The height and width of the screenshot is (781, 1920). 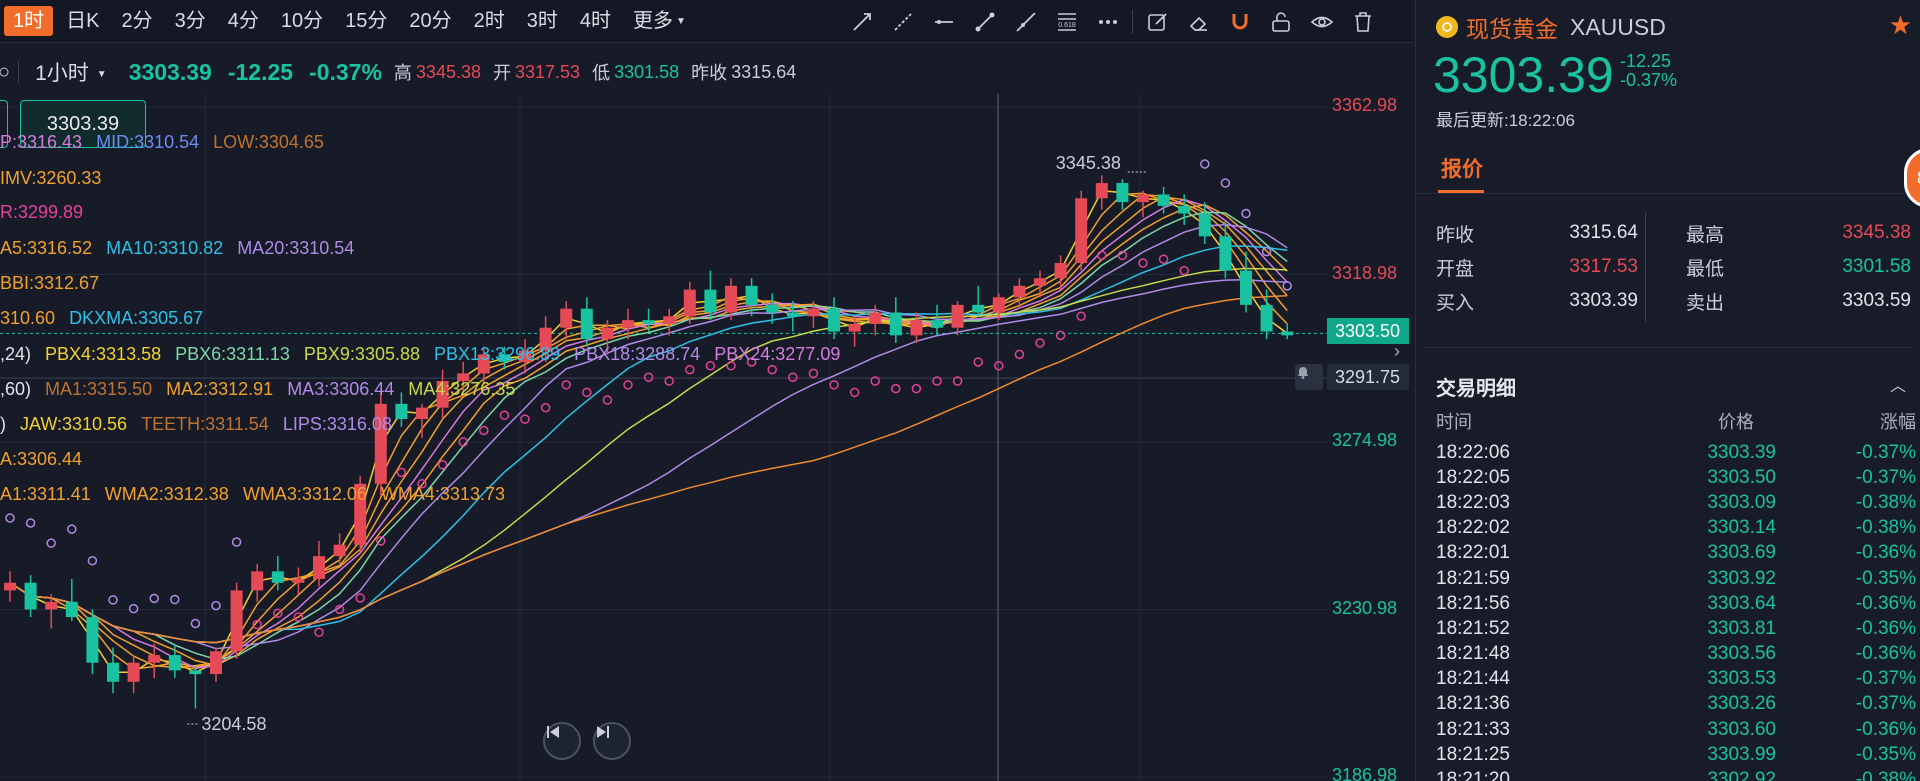 I want to click on eye-tool, so click(x=1321, y=21).